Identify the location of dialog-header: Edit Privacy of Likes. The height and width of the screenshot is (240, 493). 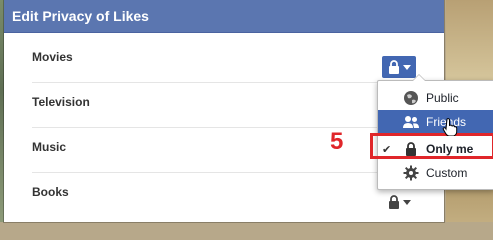
(224, 16).